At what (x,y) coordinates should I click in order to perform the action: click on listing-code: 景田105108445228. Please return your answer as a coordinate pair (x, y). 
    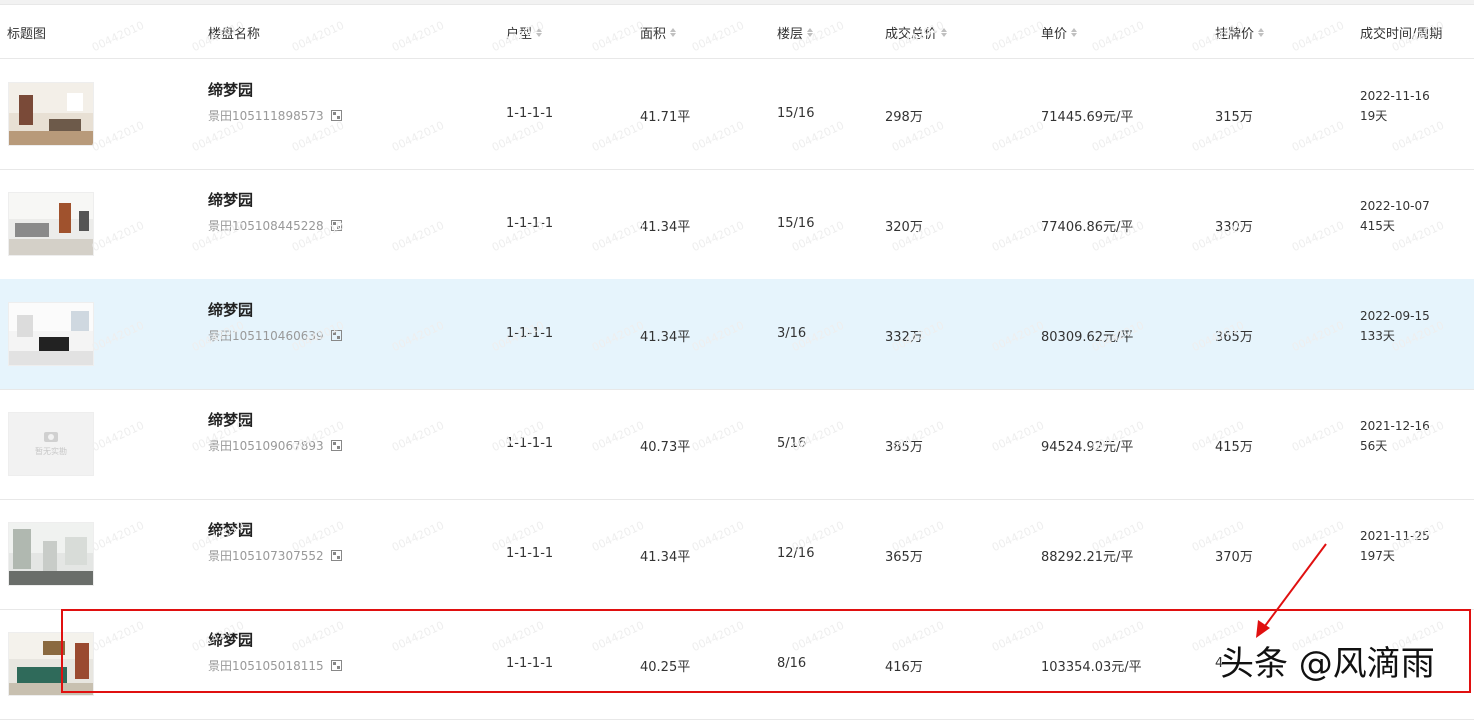
    Looking at the image, I should click on (275, 225).